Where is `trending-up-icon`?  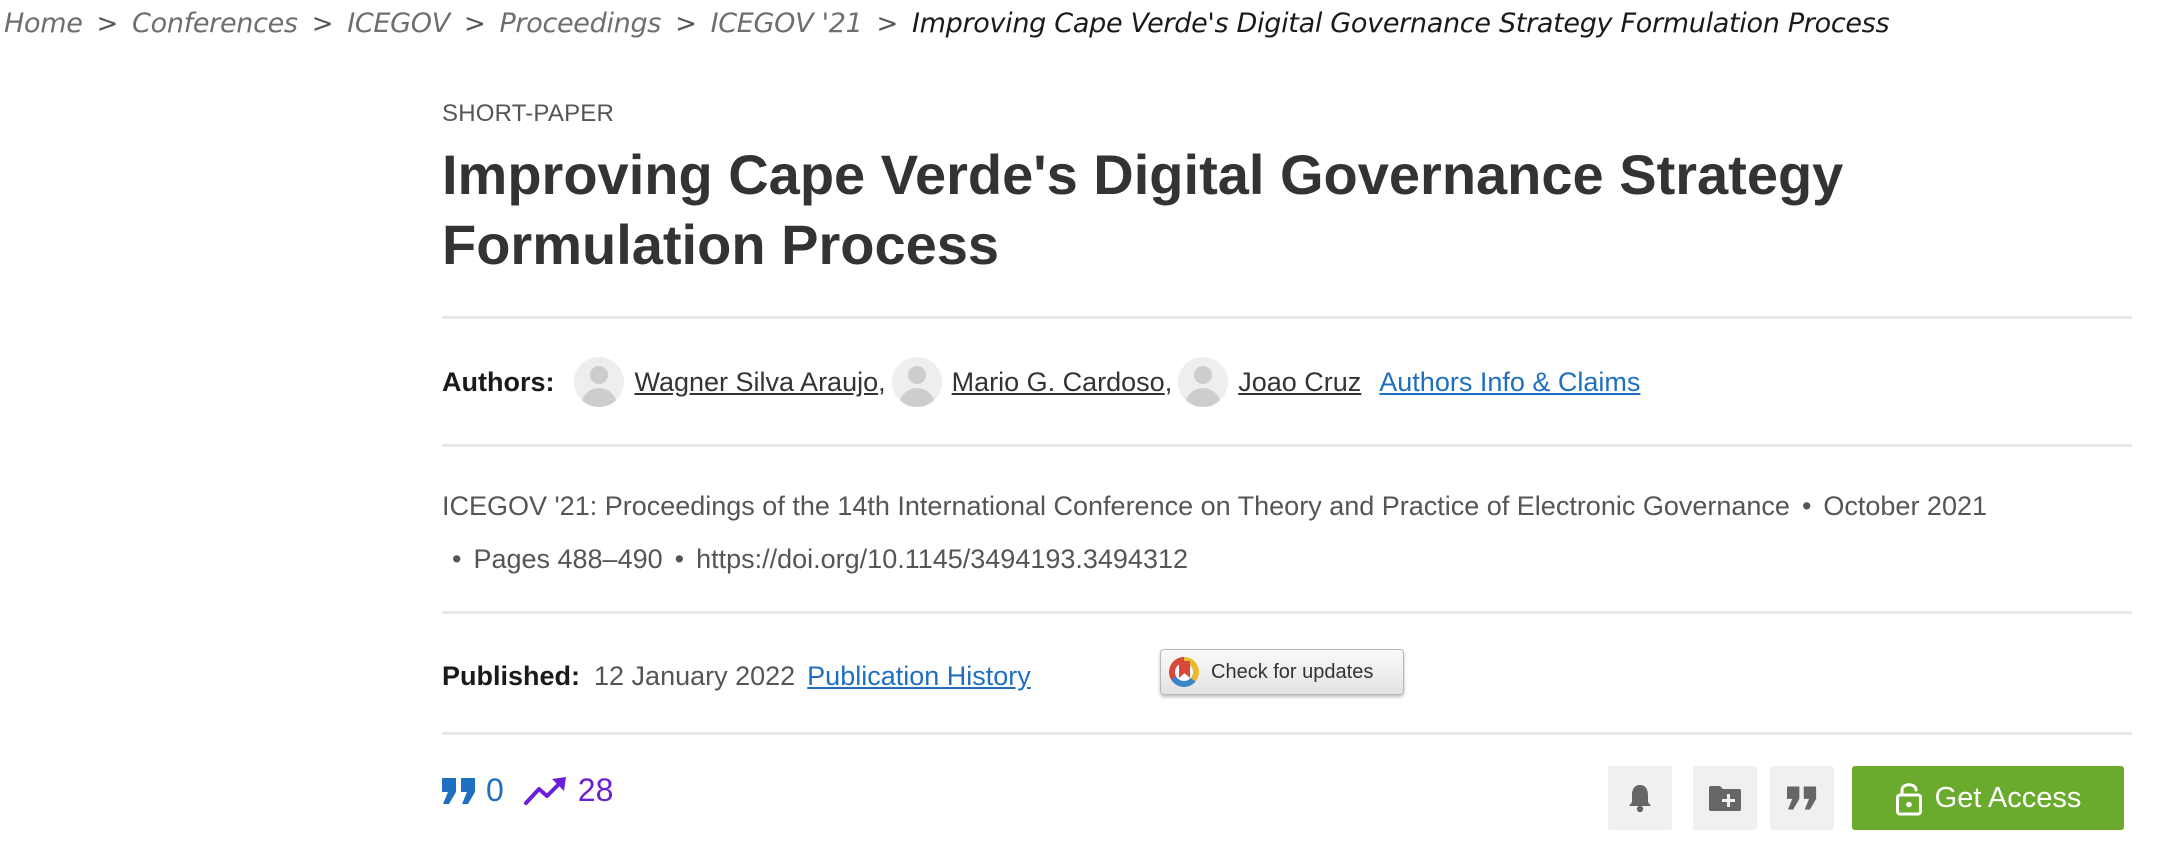 trending-up-icon is located at coordinates (545, 791).